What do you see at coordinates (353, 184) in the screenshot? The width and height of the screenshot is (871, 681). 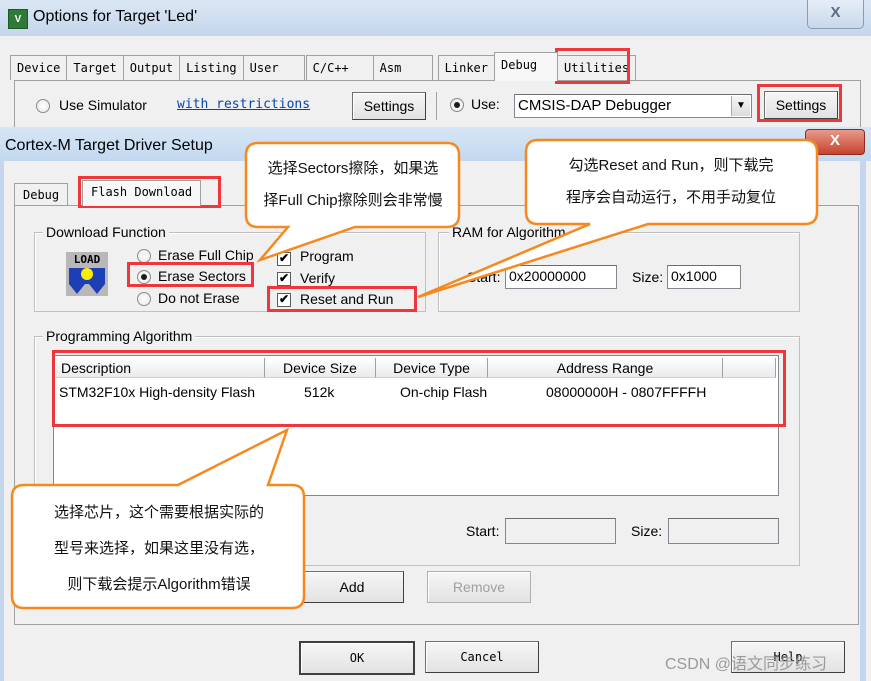 I see `callout-erase-text: 选择Sectors擦除，如果选 择Full Chip擦除则会非常慢` at bounding box center [353, 184].